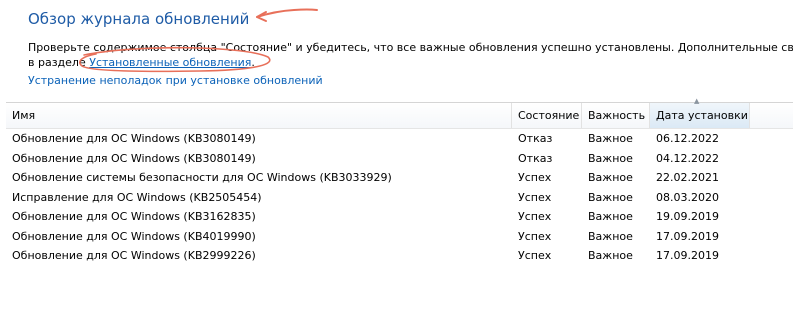 Image resolution: width=793 pixels, height=309 pixels. Describe the element at coordinates (687, 158) in the screenshot. I see `cell-install-date: 04.12.2022` at that location.